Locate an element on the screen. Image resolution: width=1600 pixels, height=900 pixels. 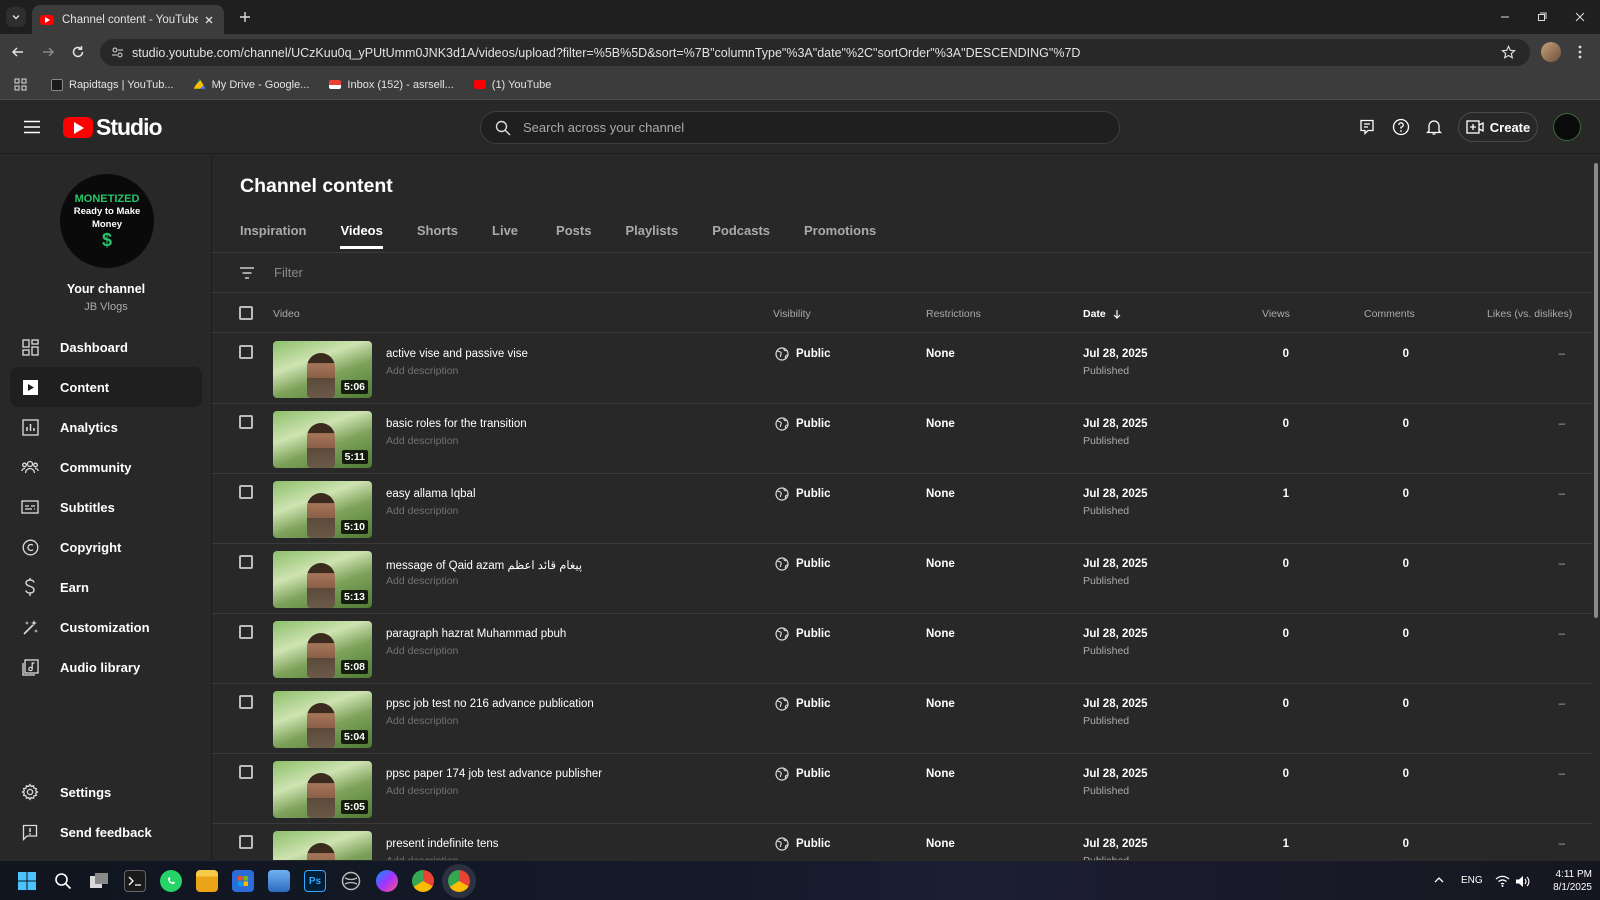
account-avatar is located at coordinates (1567, 127).